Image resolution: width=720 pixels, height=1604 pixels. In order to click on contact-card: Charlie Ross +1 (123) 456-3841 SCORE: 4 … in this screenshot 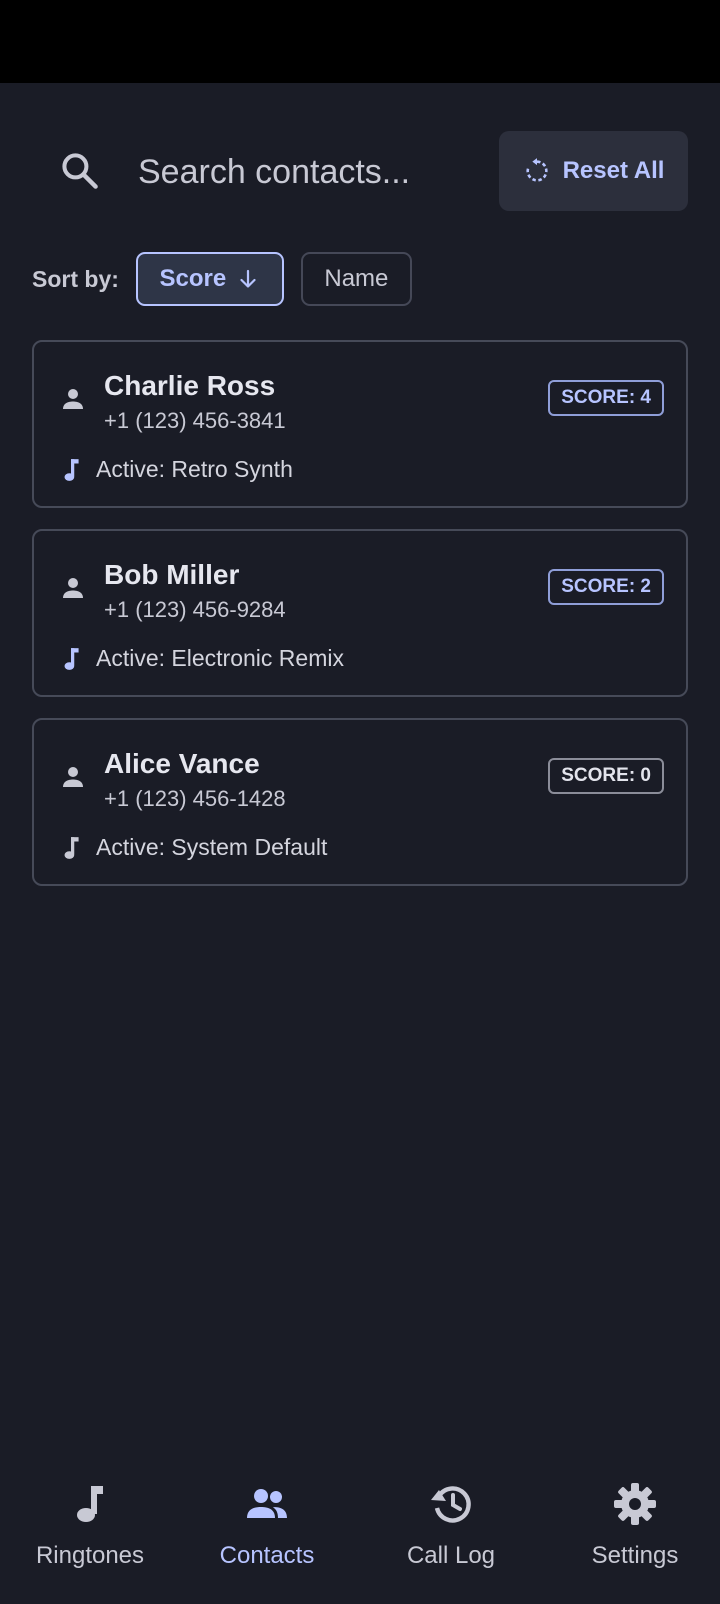, I will do `click(360, 424)`.